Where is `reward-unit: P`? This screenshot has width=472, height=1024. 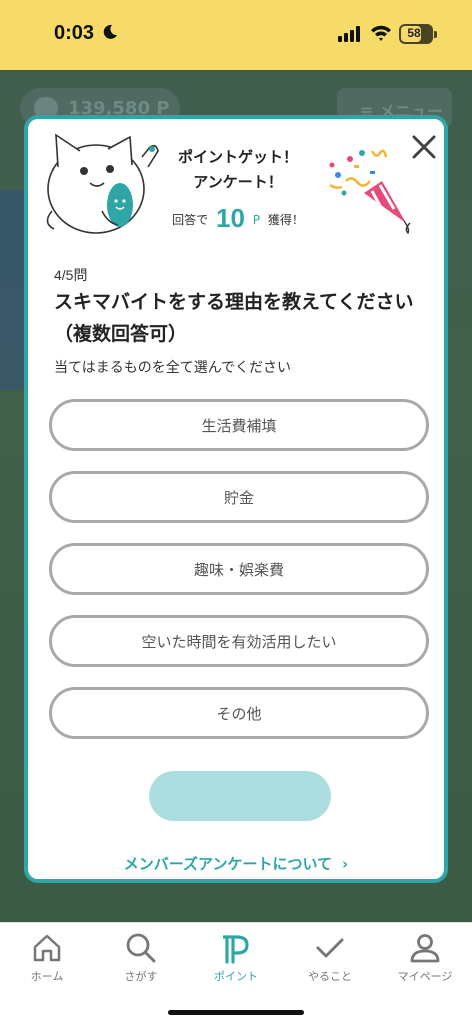
reward-unit: P is located at coordinates (256, 220).